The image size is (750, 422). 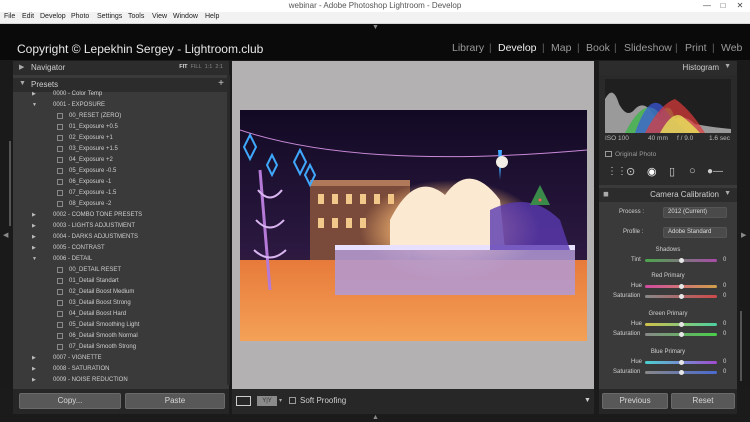 I want to click on loupe-view-icon, so click(x=243, y=401).